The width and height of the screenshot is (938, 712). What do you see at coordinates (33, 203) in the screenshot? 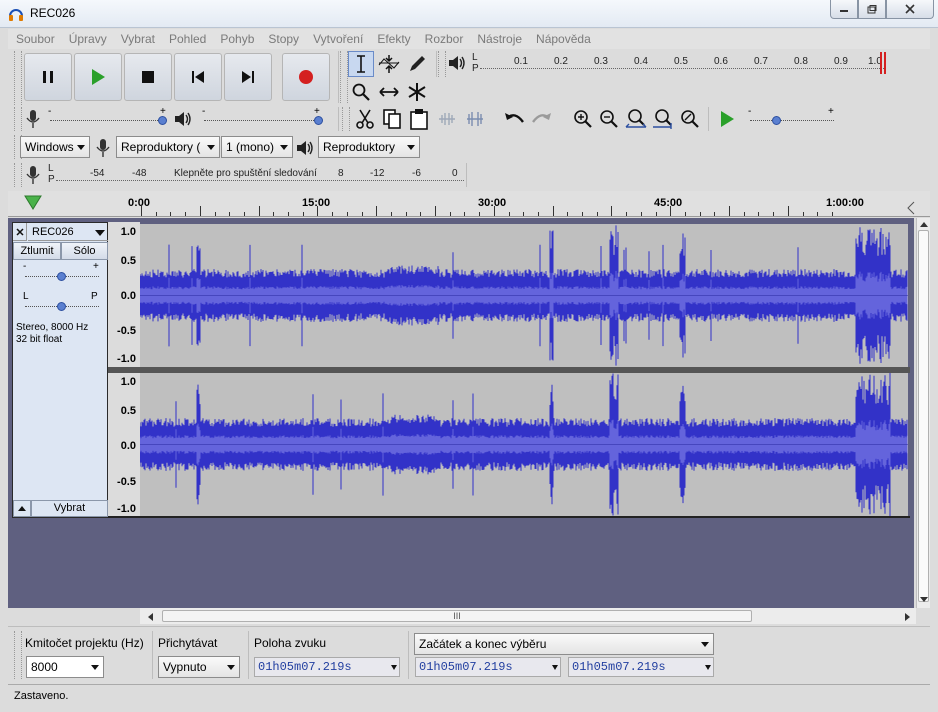
I see `pinned-play-head-icon` at bounding box center [33, 203].